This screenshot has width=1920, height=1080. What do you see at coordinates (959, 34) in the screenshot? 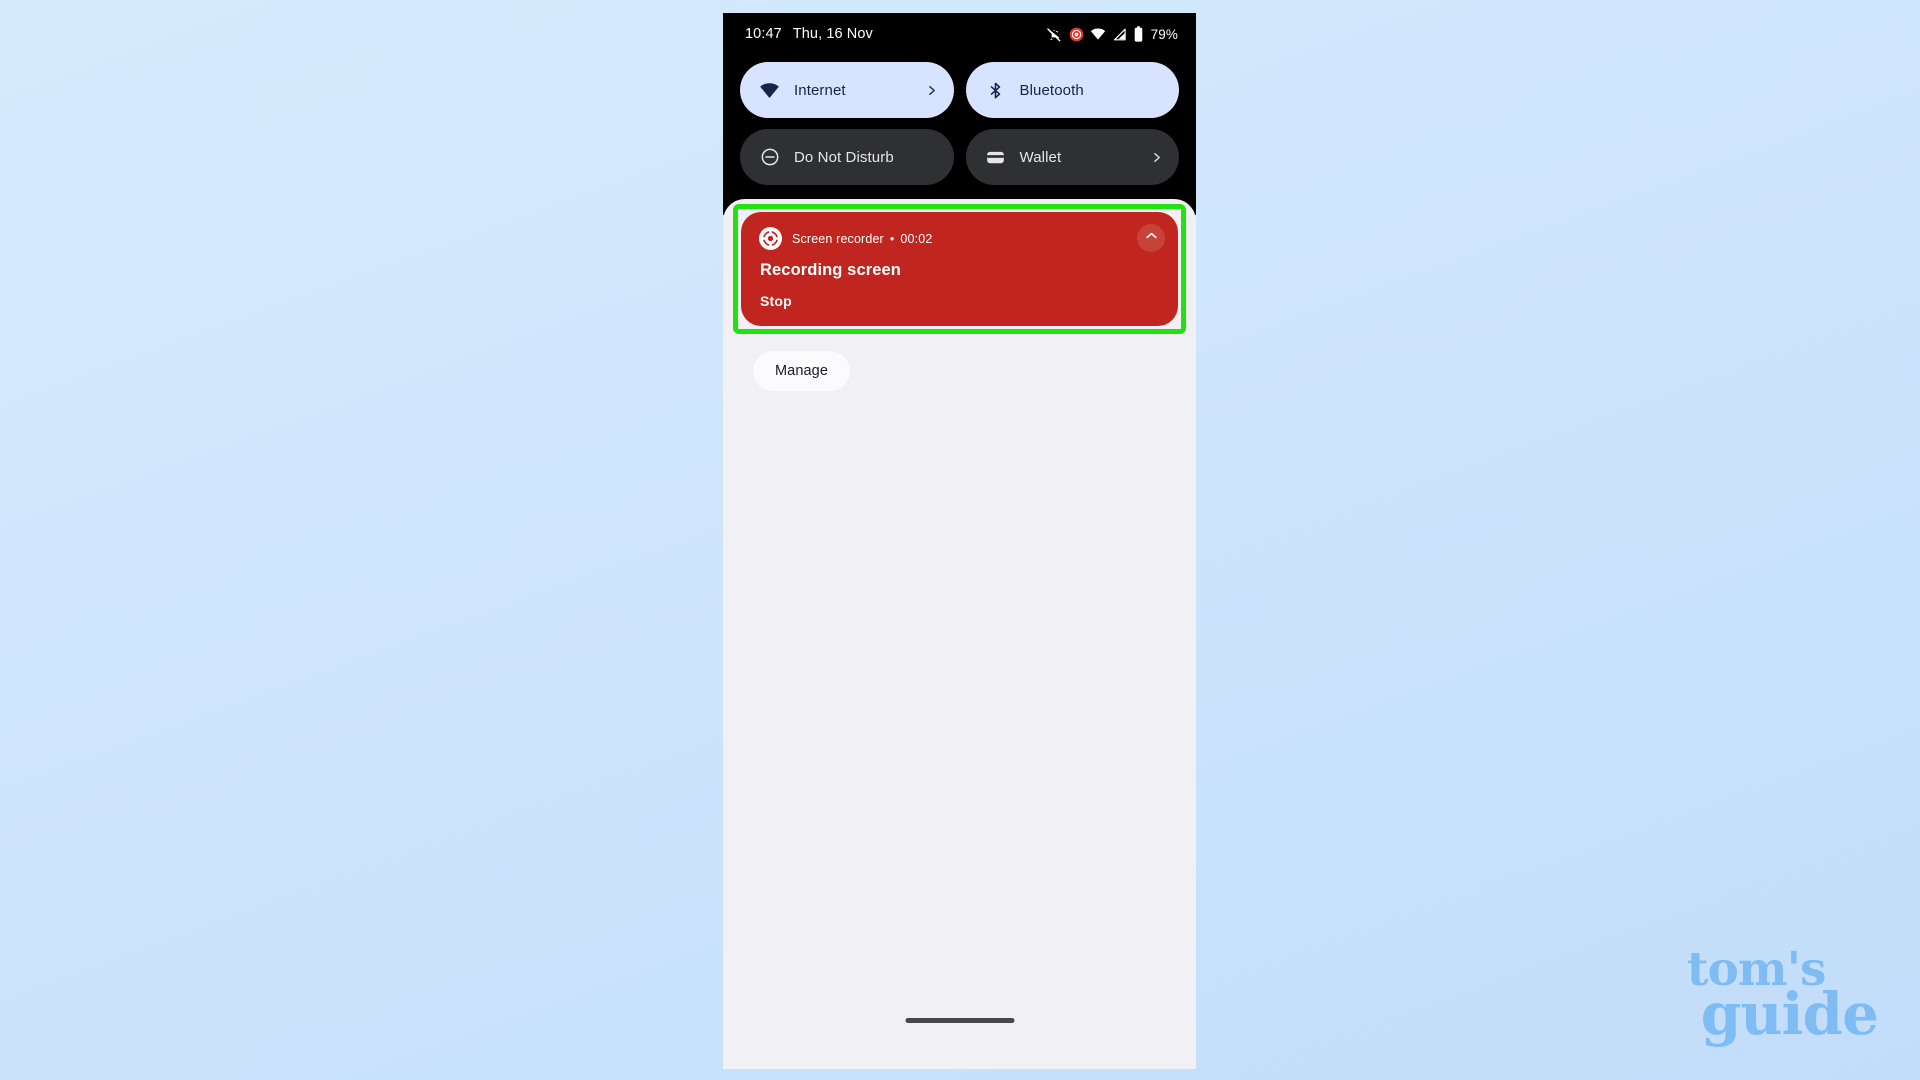
I see `status-bar: 10:47 Thu, 16 Nov 79%` at bounding box center [959, 34].